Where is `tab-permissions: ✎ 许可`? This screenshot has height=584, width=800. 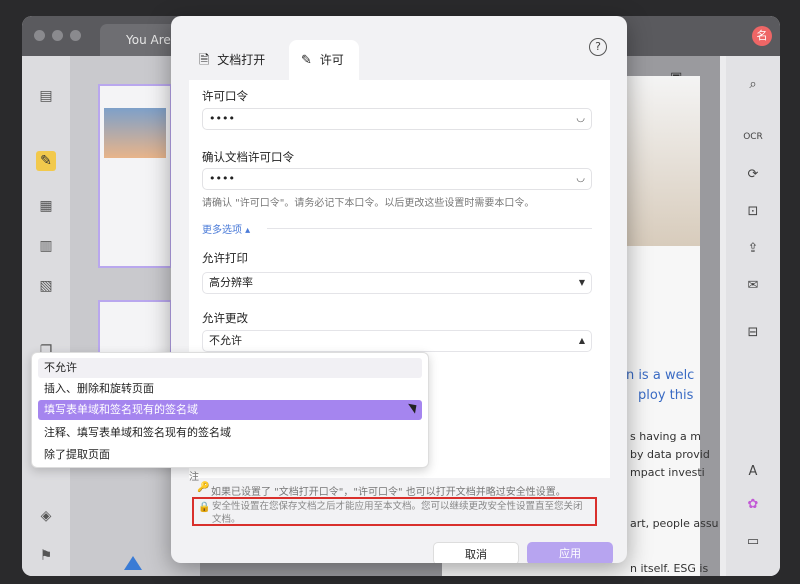 tab-permissions: ✎ 许可 is located at coordinates (324, 60).